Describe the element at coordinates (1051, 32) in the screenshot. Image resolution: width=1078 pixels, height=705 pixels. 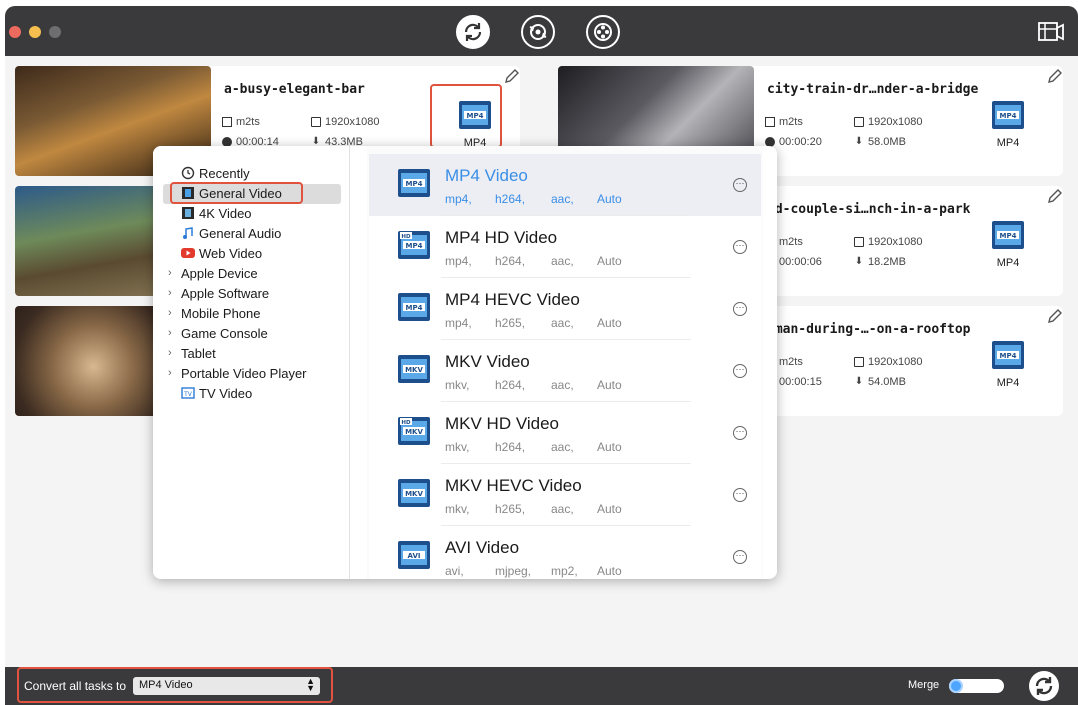
I see `screen-record-icon` at that location.